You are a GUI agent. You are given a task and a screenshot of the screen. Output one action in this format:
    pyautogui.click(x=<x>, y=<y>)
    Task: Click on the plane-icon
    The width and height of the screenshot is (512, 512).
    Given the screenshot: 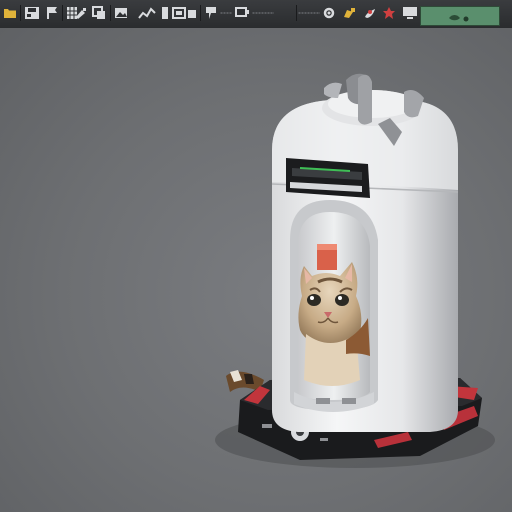 What is the action you would take?
    pyautogui.click(x=389, y=13)
    